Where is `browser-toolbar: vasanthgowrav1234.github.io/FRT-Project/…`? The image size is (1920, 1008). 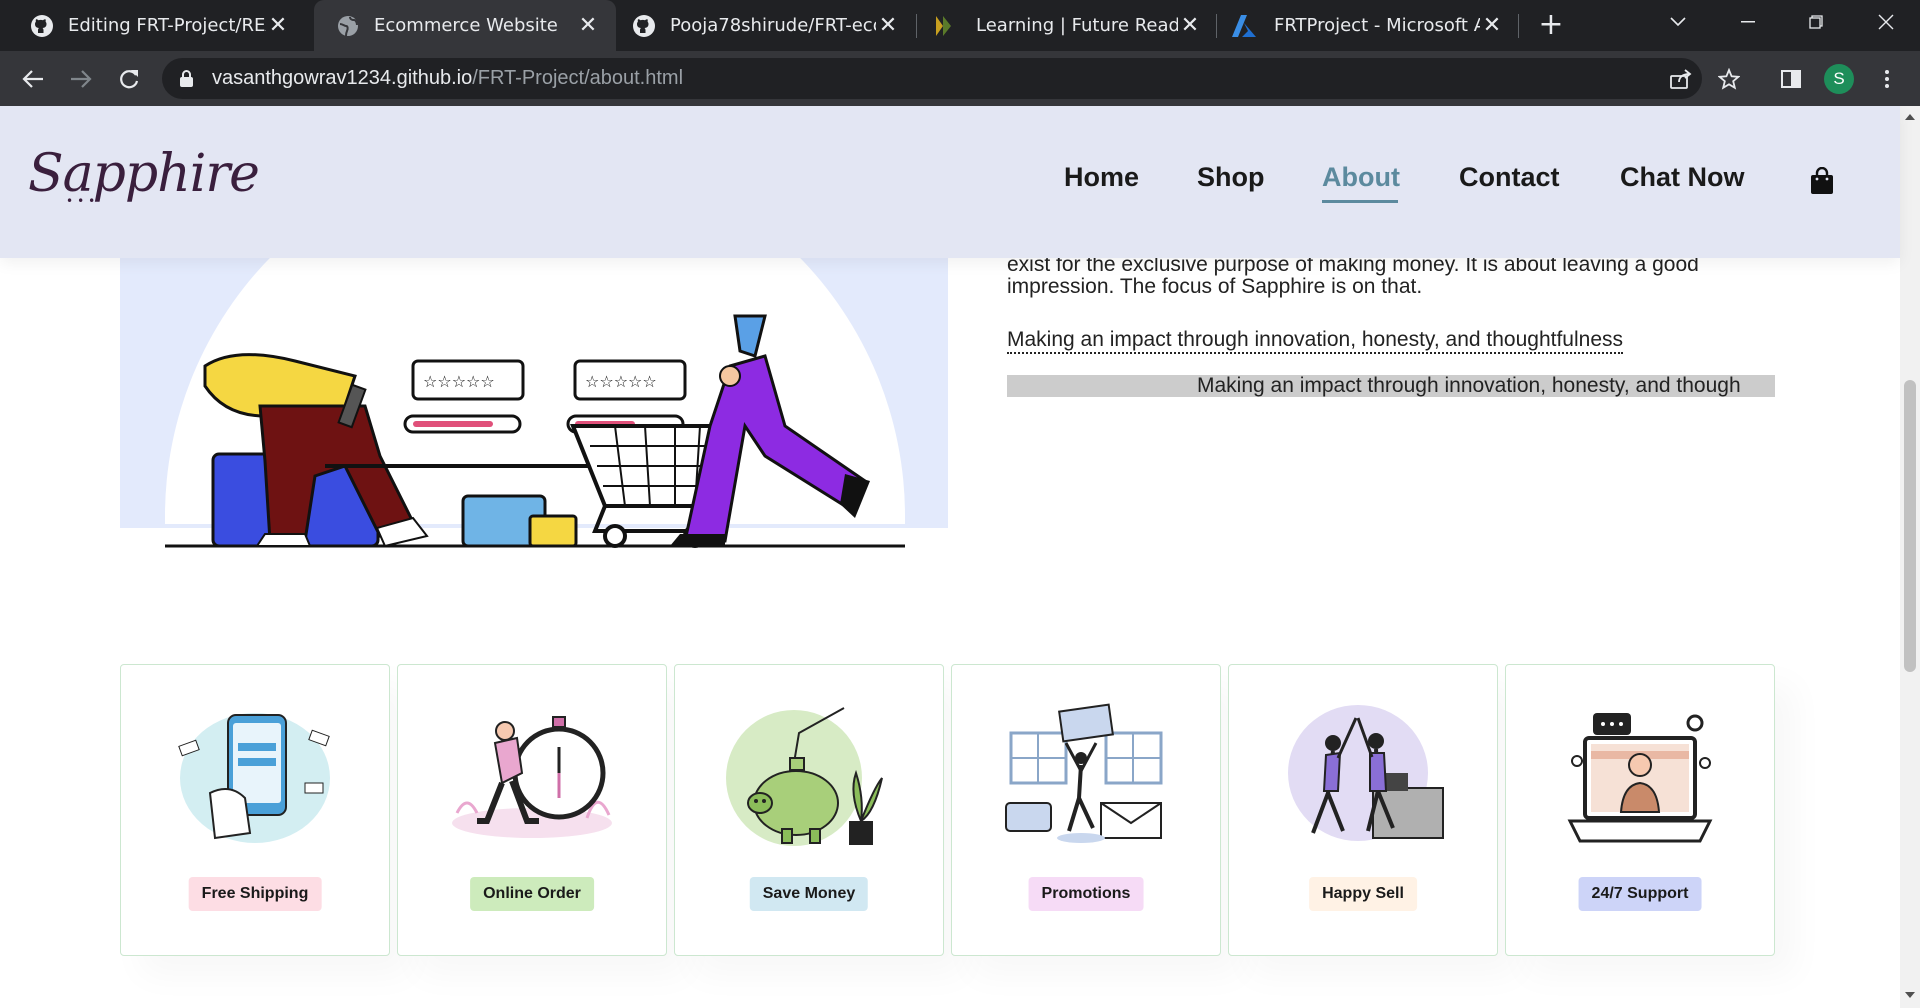 browser-toolbar: vasanthgowrav1234.github.io/FRT-Project/… is located at coordinates (960, 78).